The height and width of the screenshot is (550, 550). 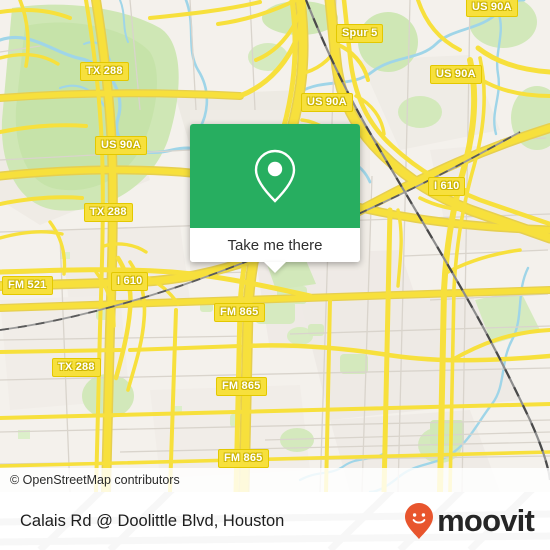 What do you see at coordinates (275, 480) in the screenshot?
I see `map-attribution-bar: © OpenStreetMap contributors` at bounding box center [275, 480].